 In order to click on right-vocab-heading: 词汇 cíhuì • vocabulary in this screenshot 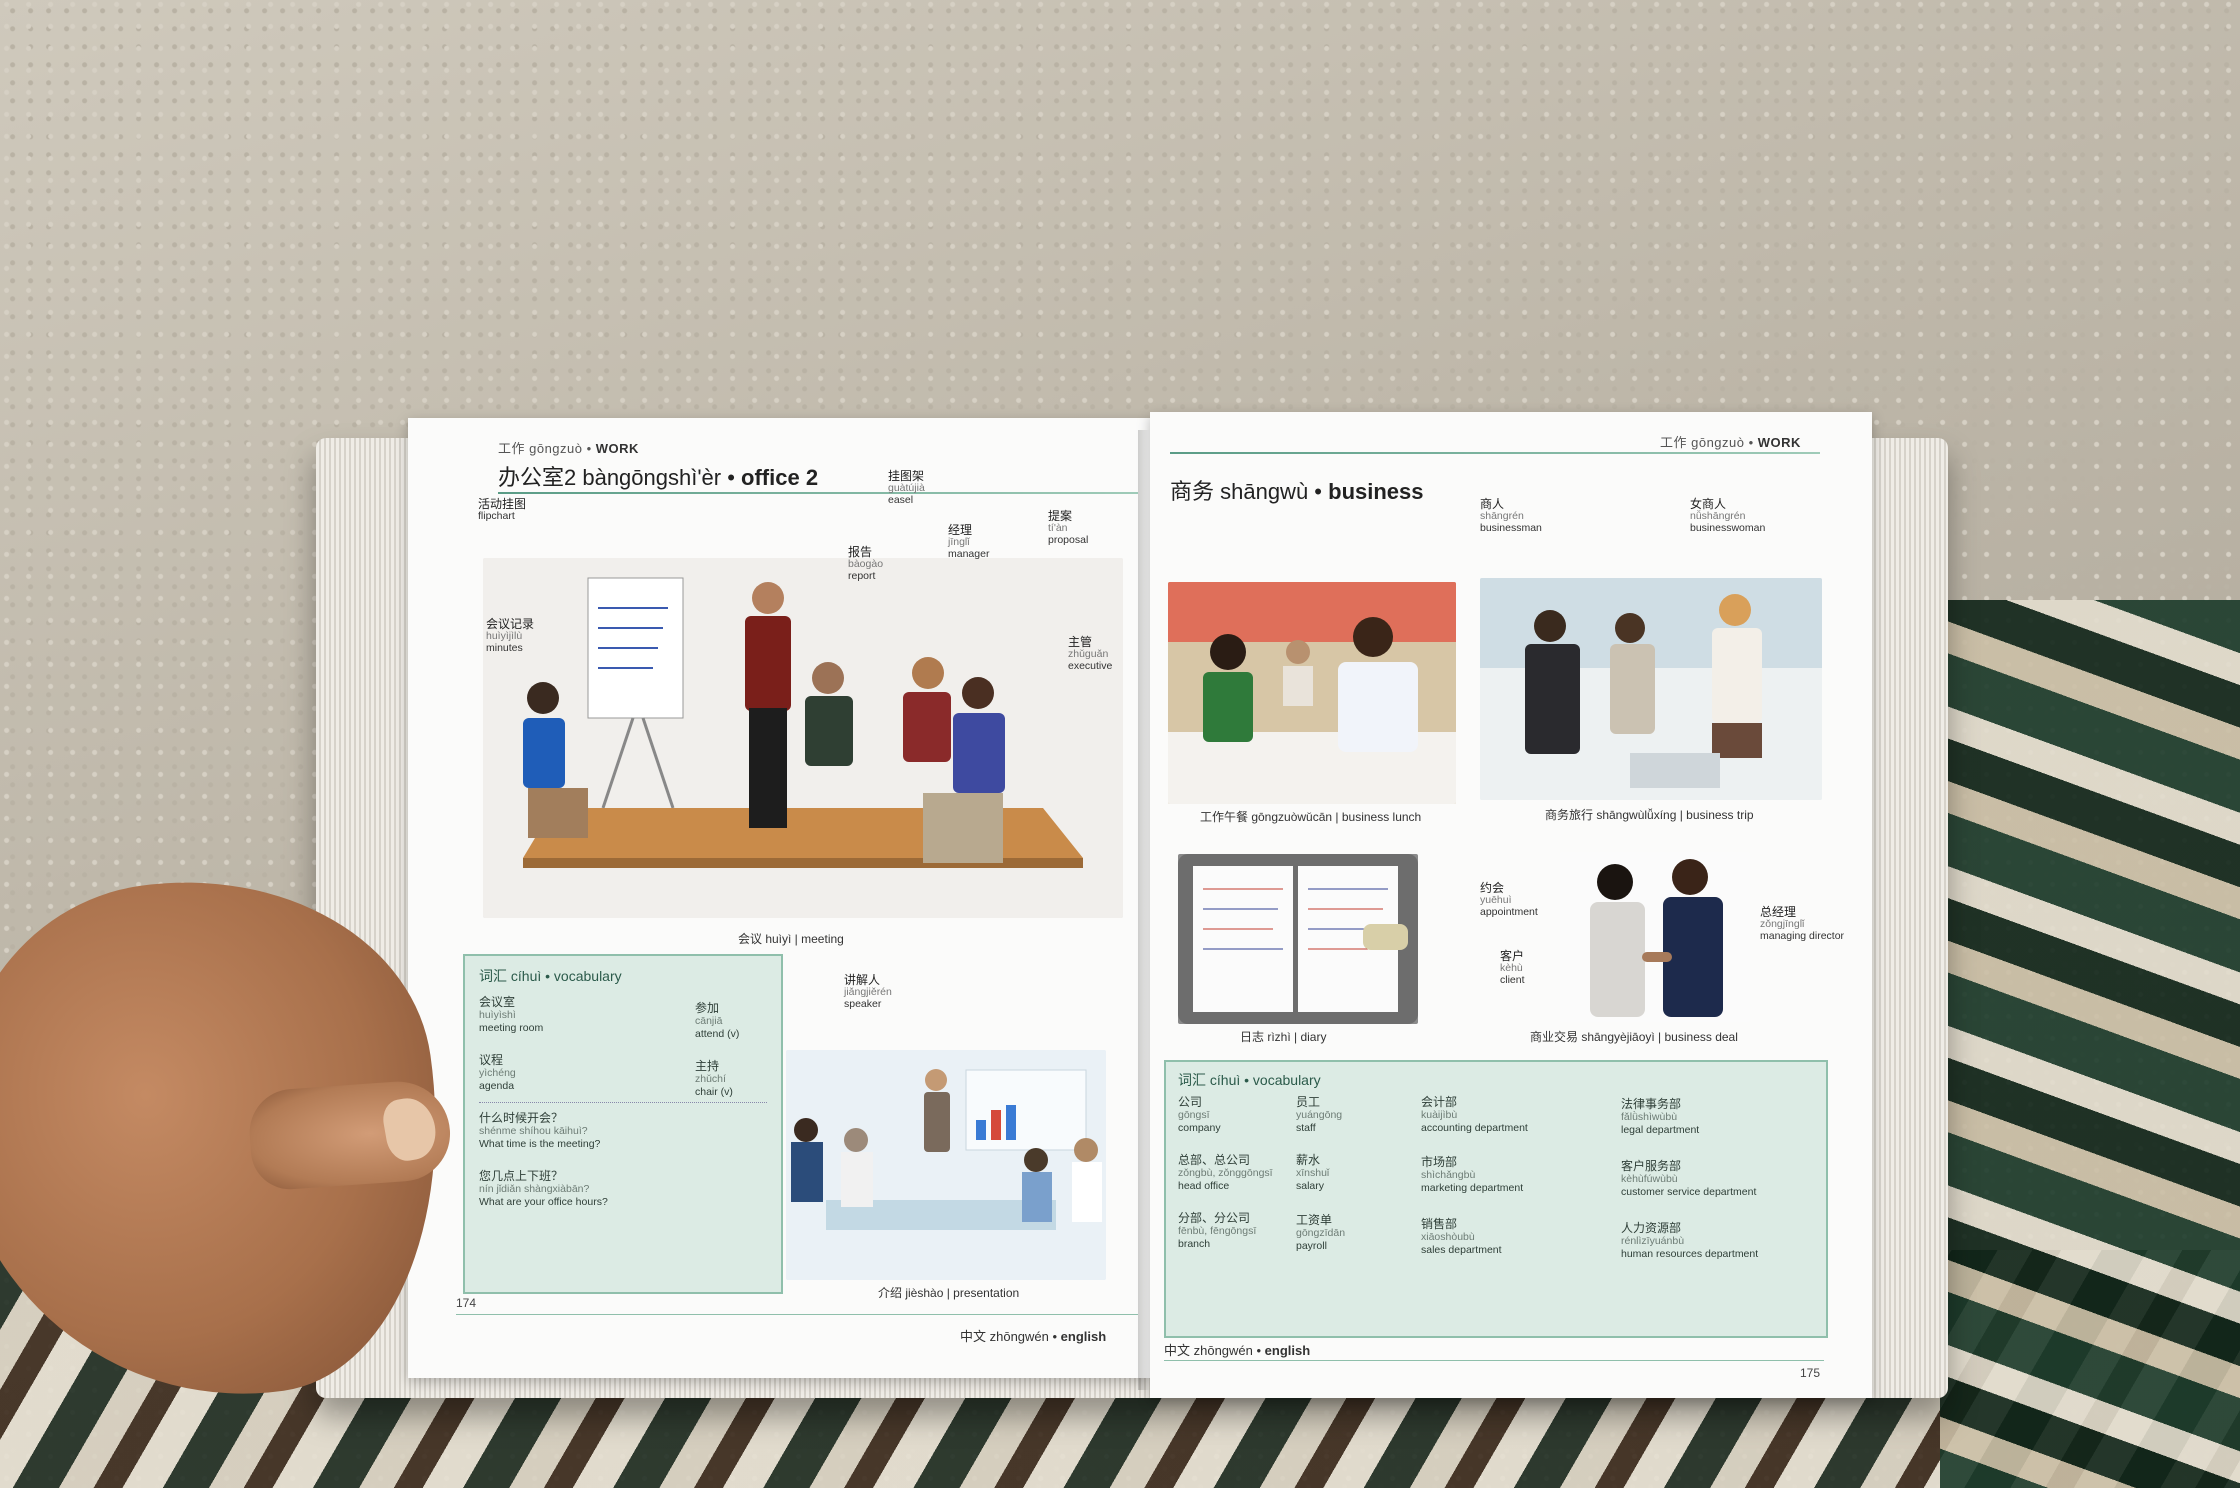, I will do `click(1249, 1080)`.